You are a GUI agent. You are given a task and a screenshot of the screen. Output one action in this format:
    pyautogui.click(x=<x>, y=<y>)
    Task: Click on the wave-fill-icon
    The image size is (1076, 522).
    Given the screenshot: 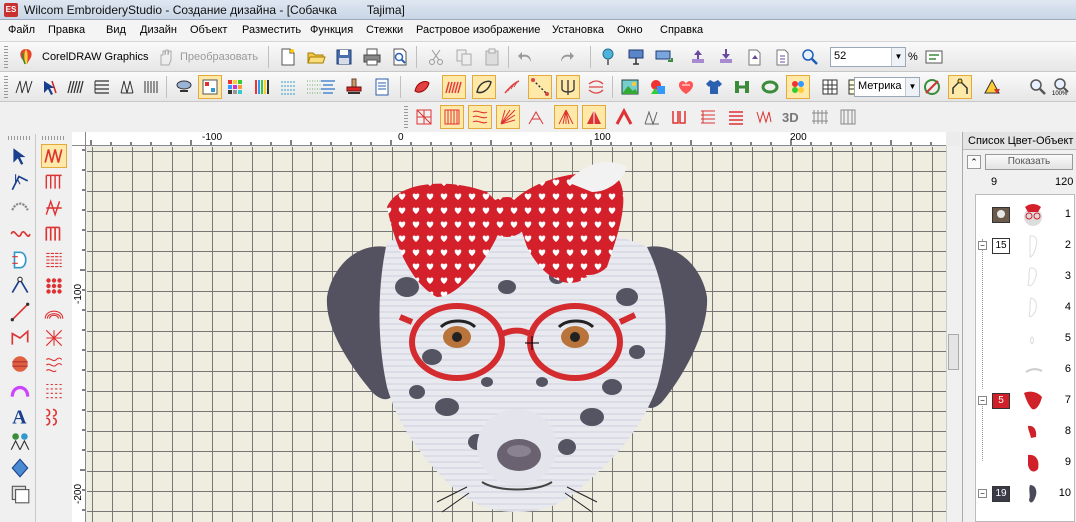 What is the action you would take?
    pyautogui.click(x=54, y=390)
    